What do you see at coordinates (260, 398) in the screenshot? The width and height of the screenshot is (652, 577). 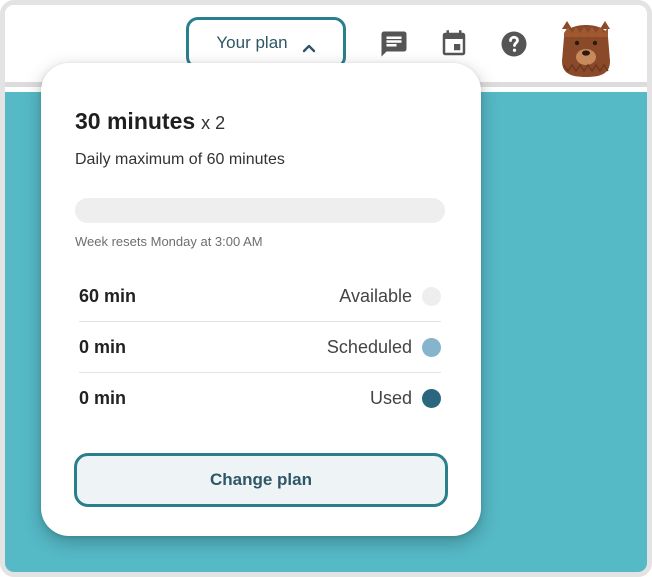 I see `used-row: 0 min Used` at bounding box center [260, 398].